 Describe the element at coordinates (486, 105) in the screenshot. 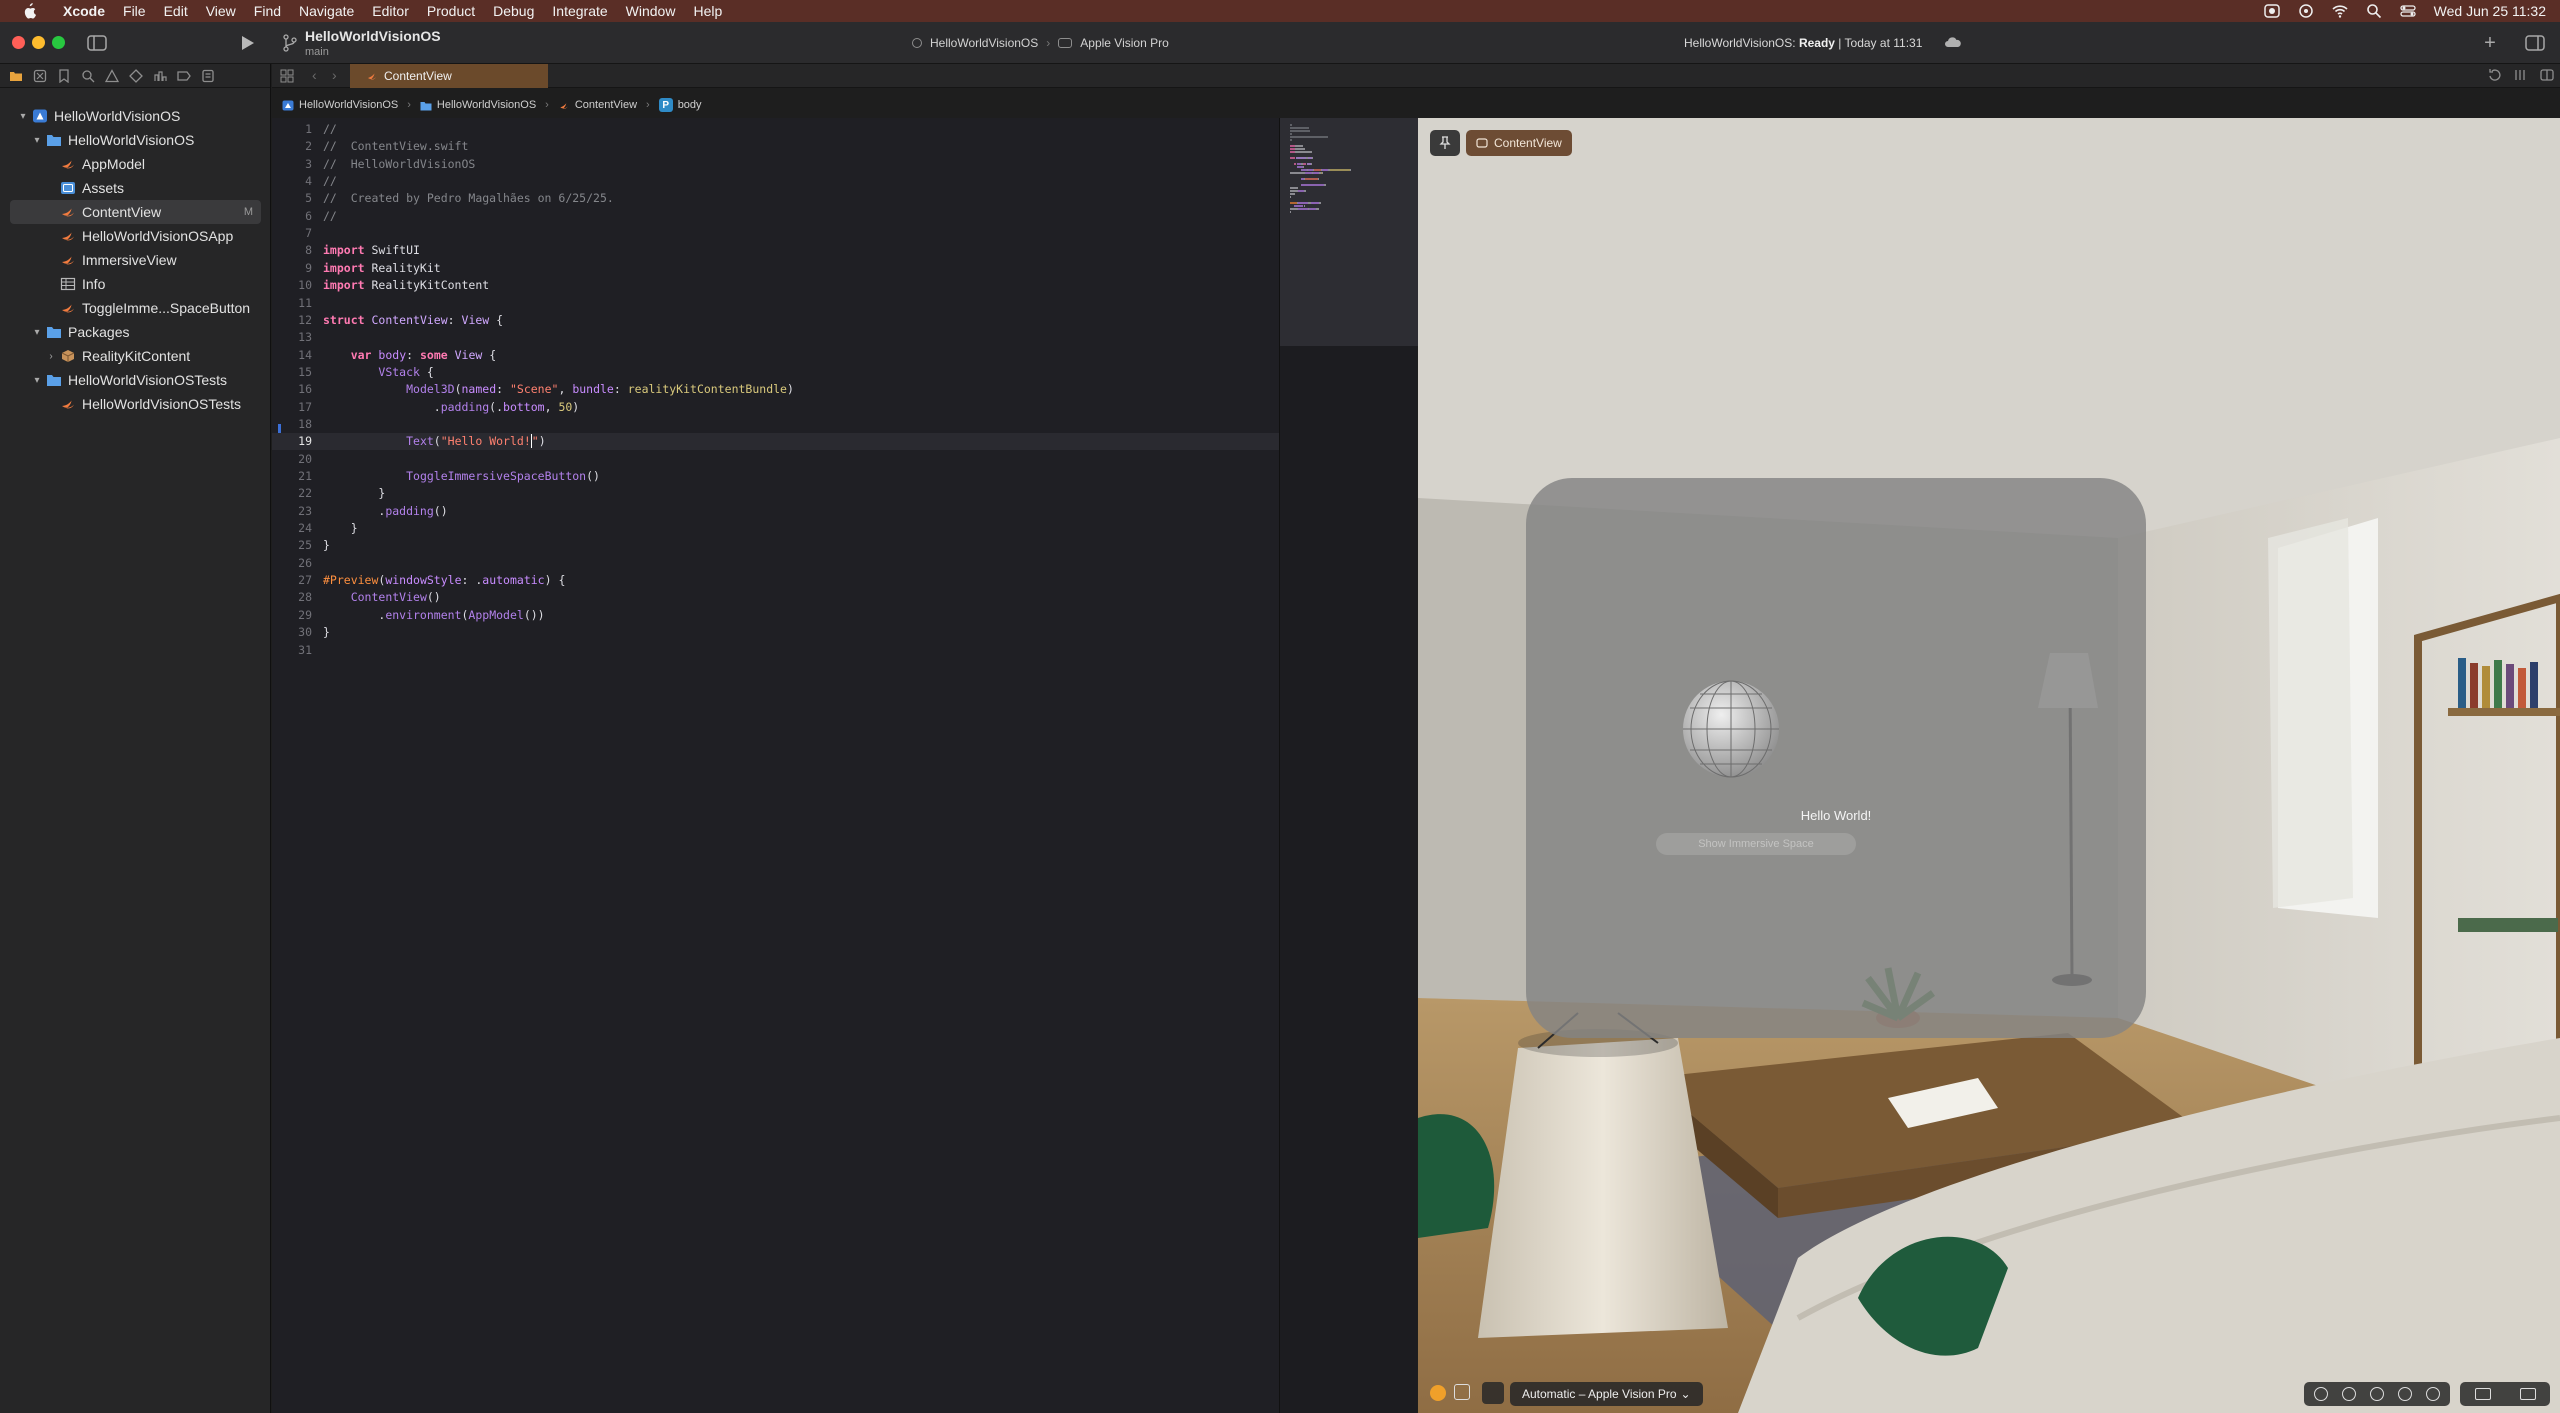

I see `breadcrumb-group: HelloWorldVisionOS` at that location.